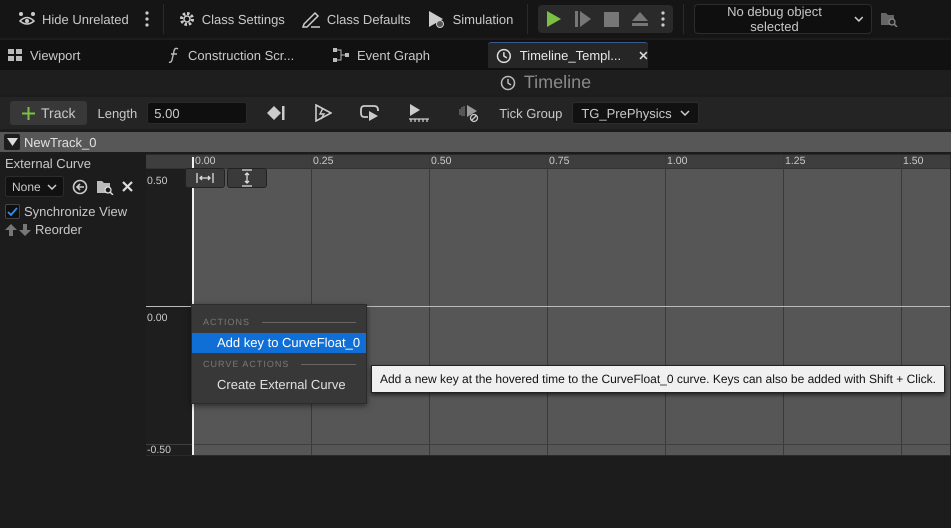  What do you see at coordinates (28, 113) in the screenshot?
I see `plus-icon` at bounding box center [28, 113].